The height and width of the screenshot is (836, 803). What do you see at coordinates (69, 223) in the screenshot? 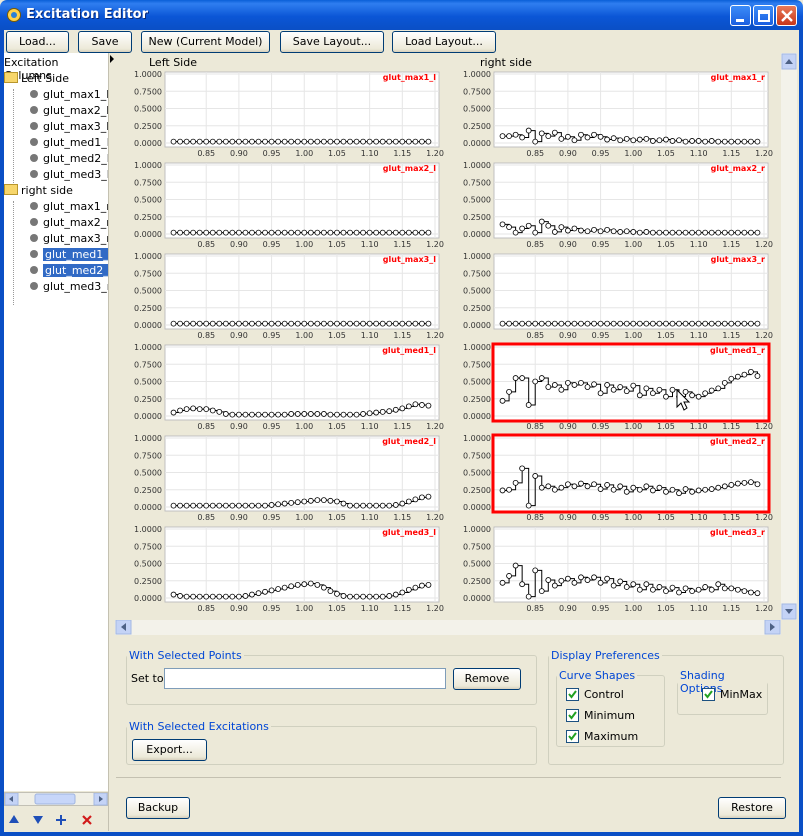
I see `tree-item: glut_max2_r` at bounding box center [69, 223].